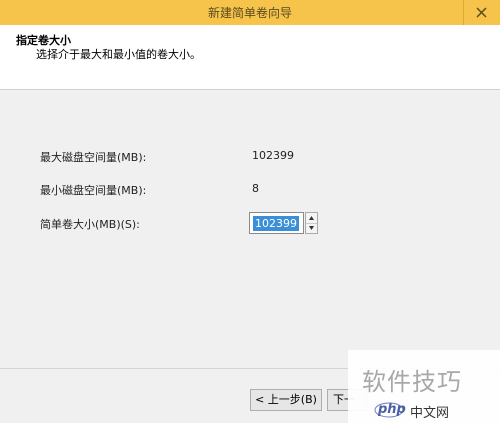 The height and width of the screenshot is (423, 500). I want to click on title-bar: 新建简单卷向导, so click(250, 12).